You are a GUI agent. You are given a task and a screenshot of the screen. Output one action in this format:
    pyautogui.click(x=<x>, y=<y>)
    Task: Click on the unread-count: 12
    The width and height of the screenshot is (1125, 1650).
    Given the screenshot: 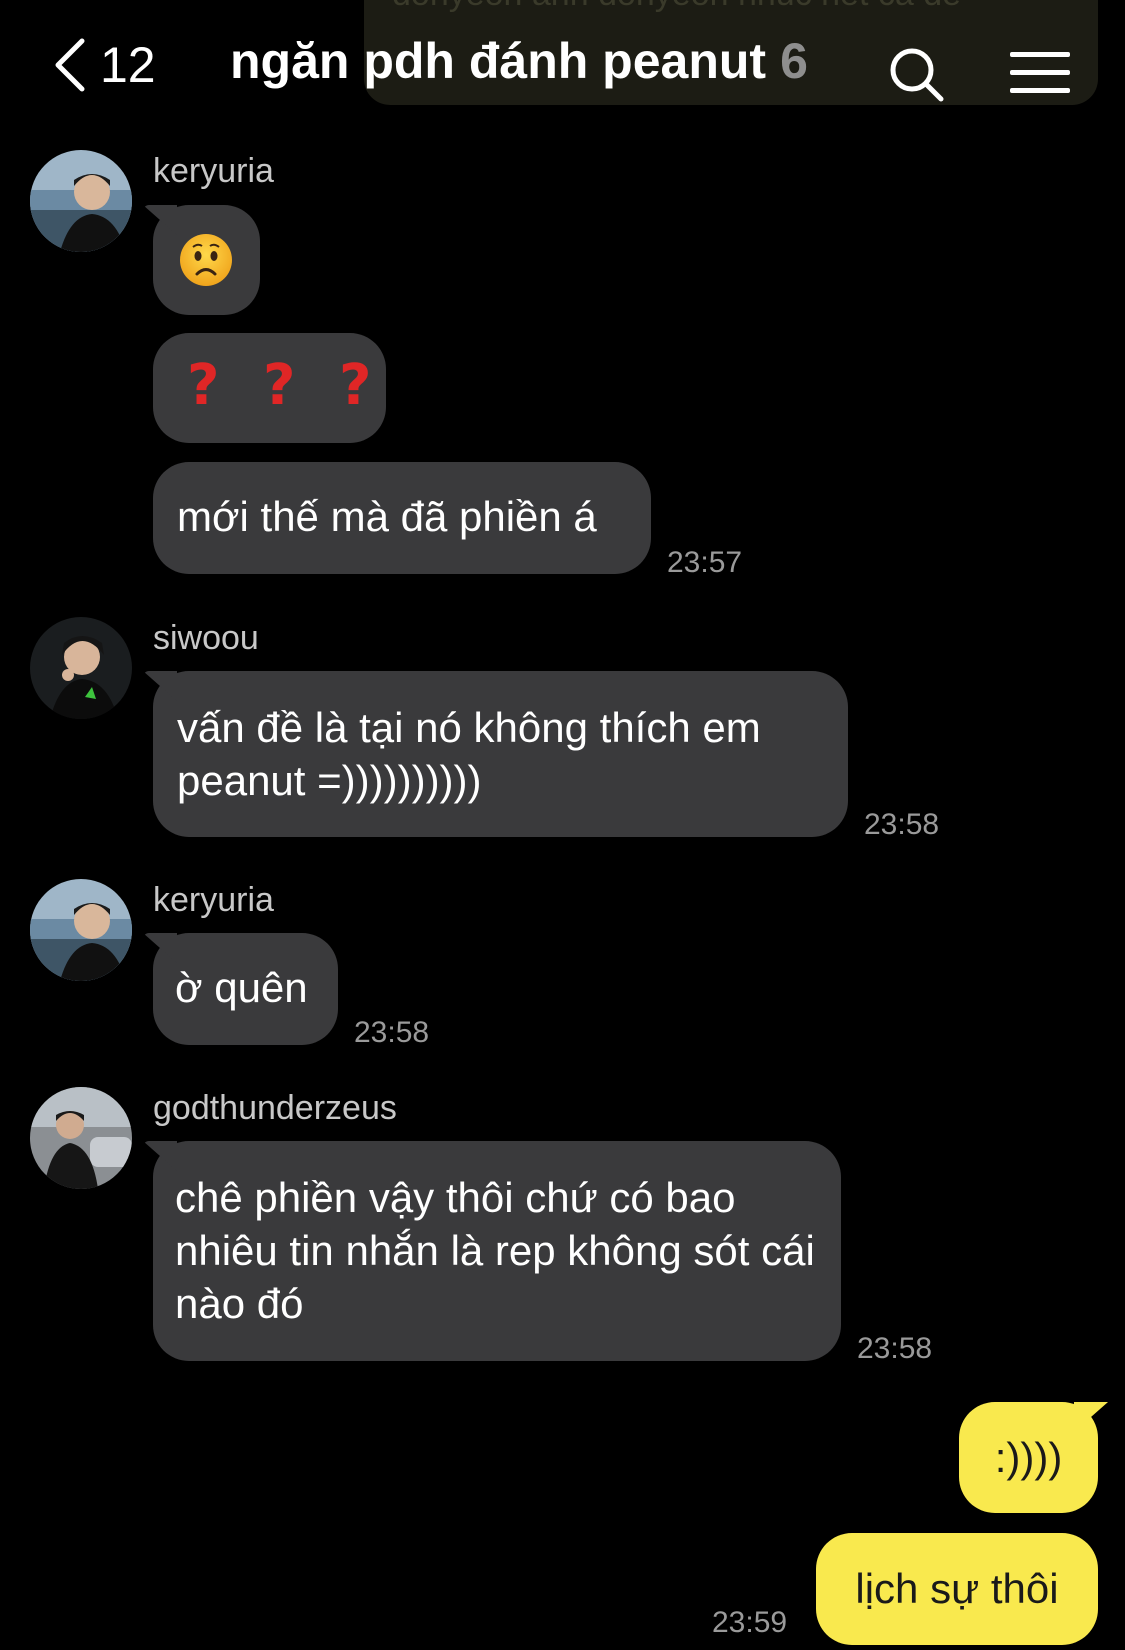 What is the action you would take?
    pyautogui.click(x=128, y=65)
    